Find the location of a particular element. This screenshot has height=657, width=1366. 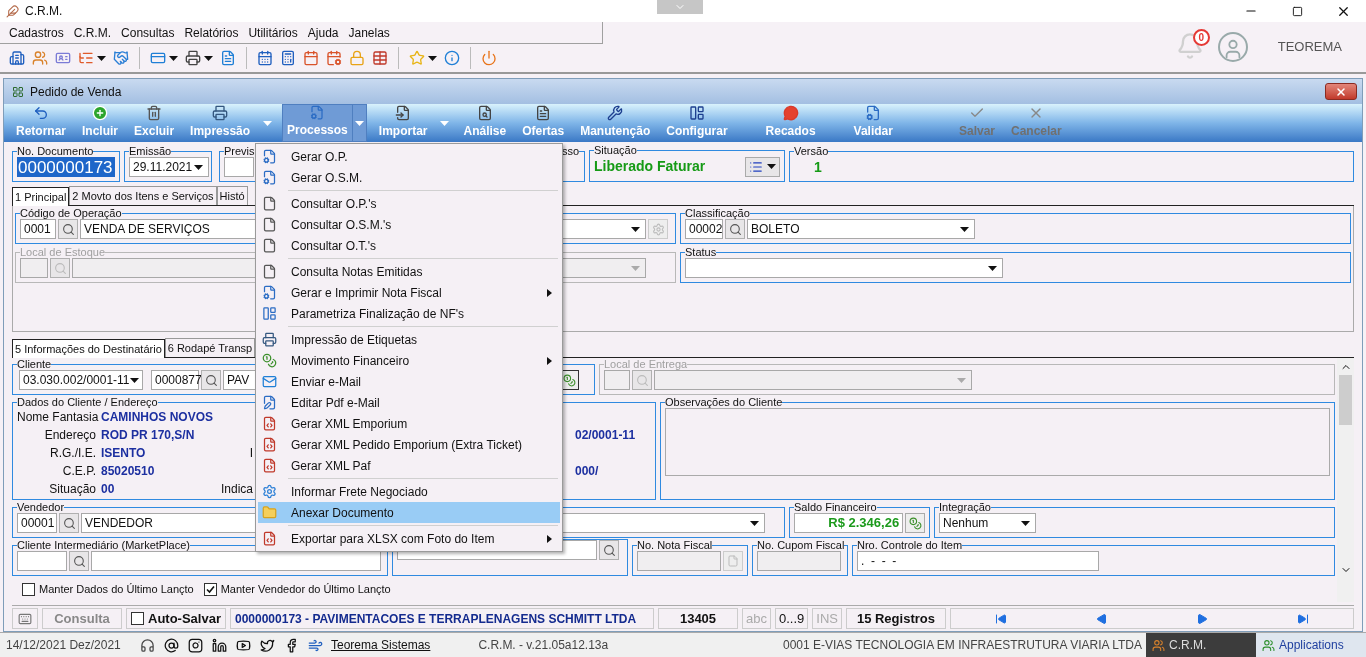

field-label: Situação is located at coordinates (72, 489).